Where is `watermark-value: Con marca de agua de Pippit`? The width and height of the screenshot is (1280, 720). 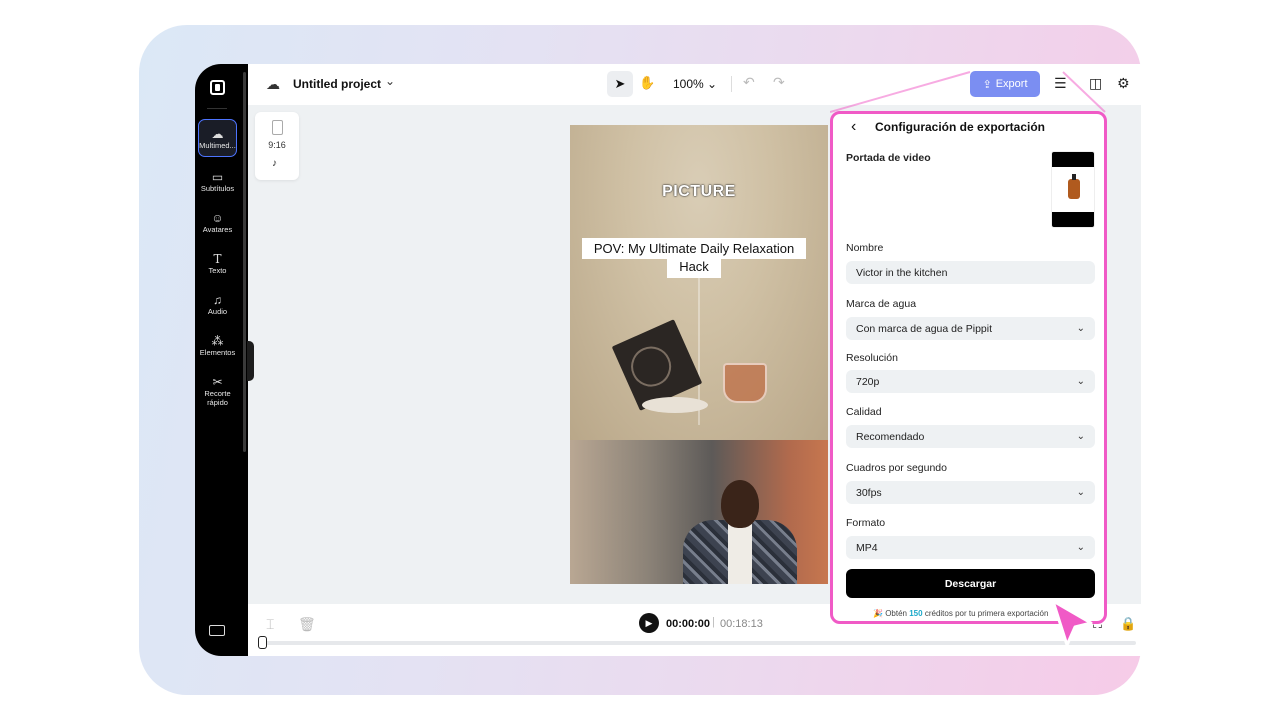 watermark-value: Con marca de agua de Pippit is located at coordinates (924, 328).